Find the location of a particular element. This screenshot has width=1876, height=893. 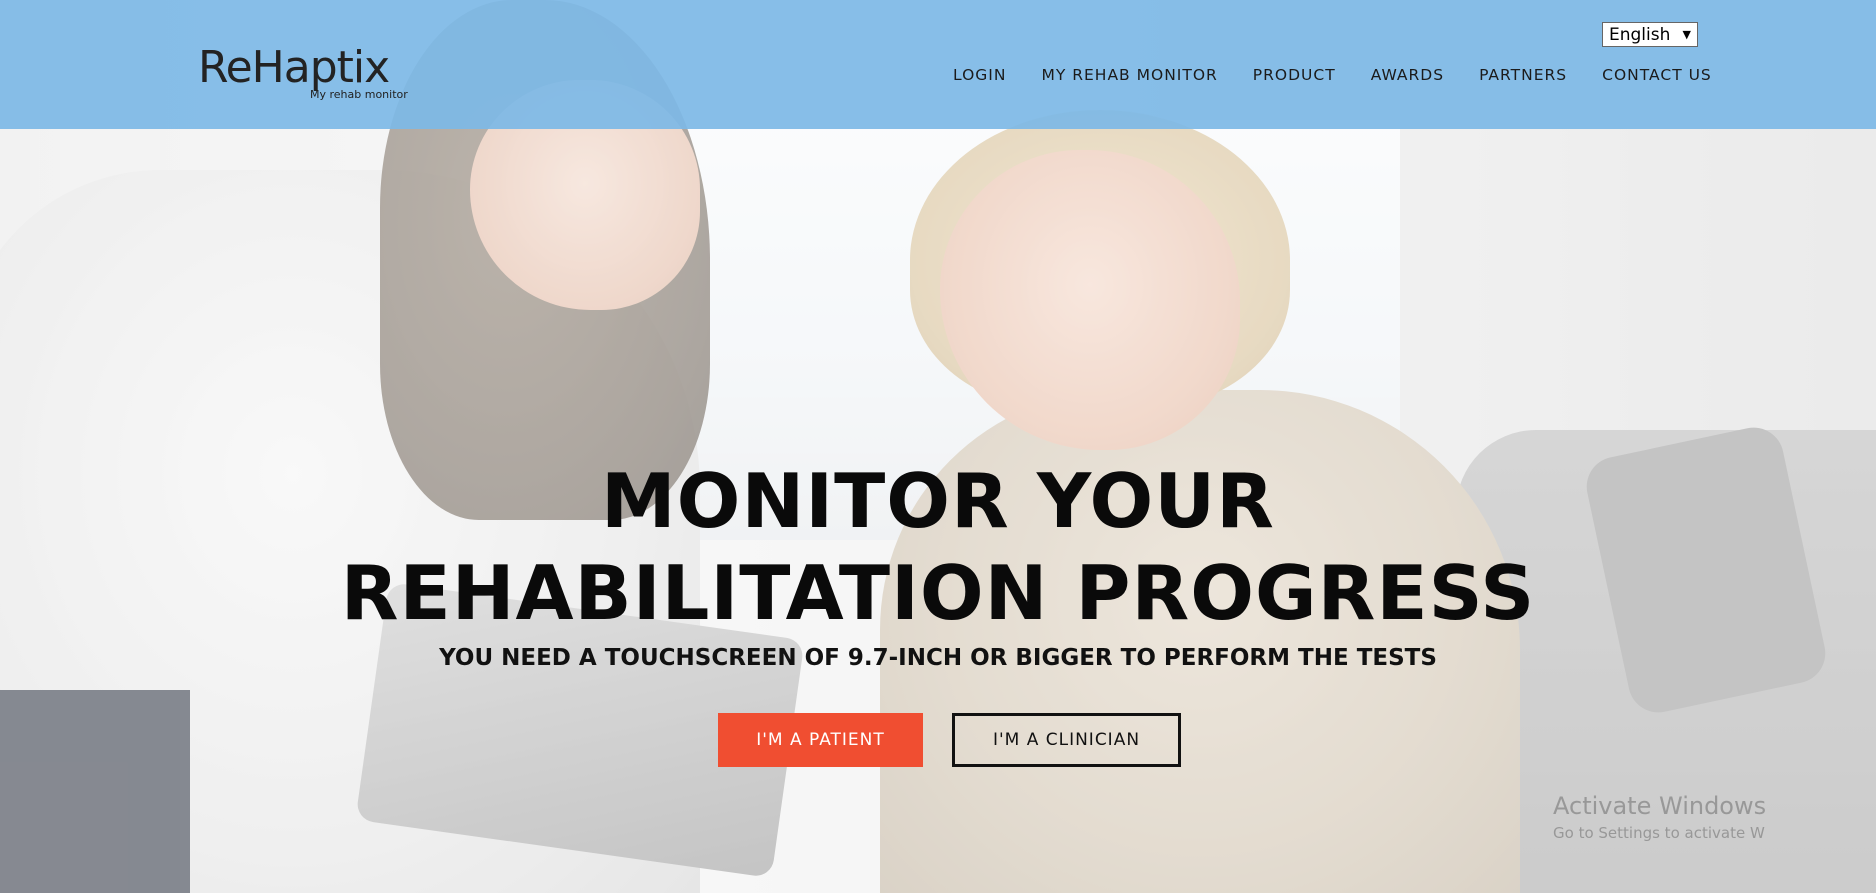

logo-wordmark: ReHaptix is located at coordinates (294, 67).